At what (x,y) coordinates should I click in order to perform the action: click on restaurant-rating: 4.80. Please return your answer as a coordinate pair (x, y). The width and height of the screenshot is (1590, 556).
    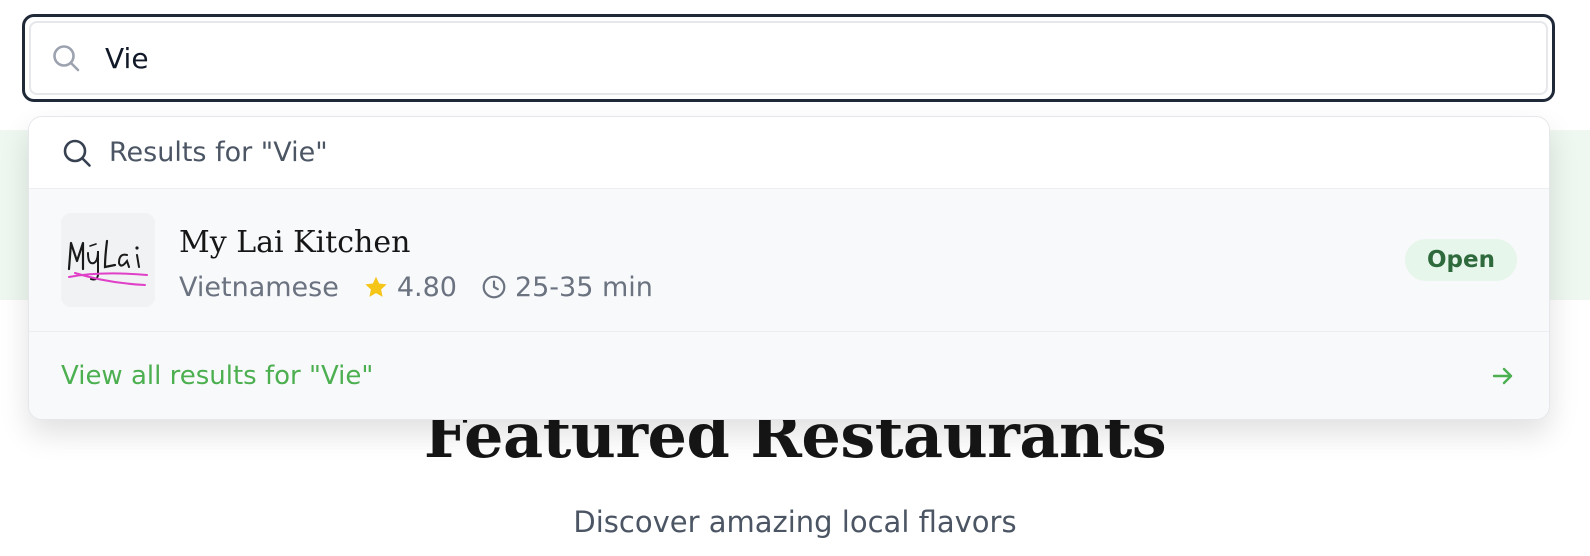
    Looking at the image, I should click on (410, 287).